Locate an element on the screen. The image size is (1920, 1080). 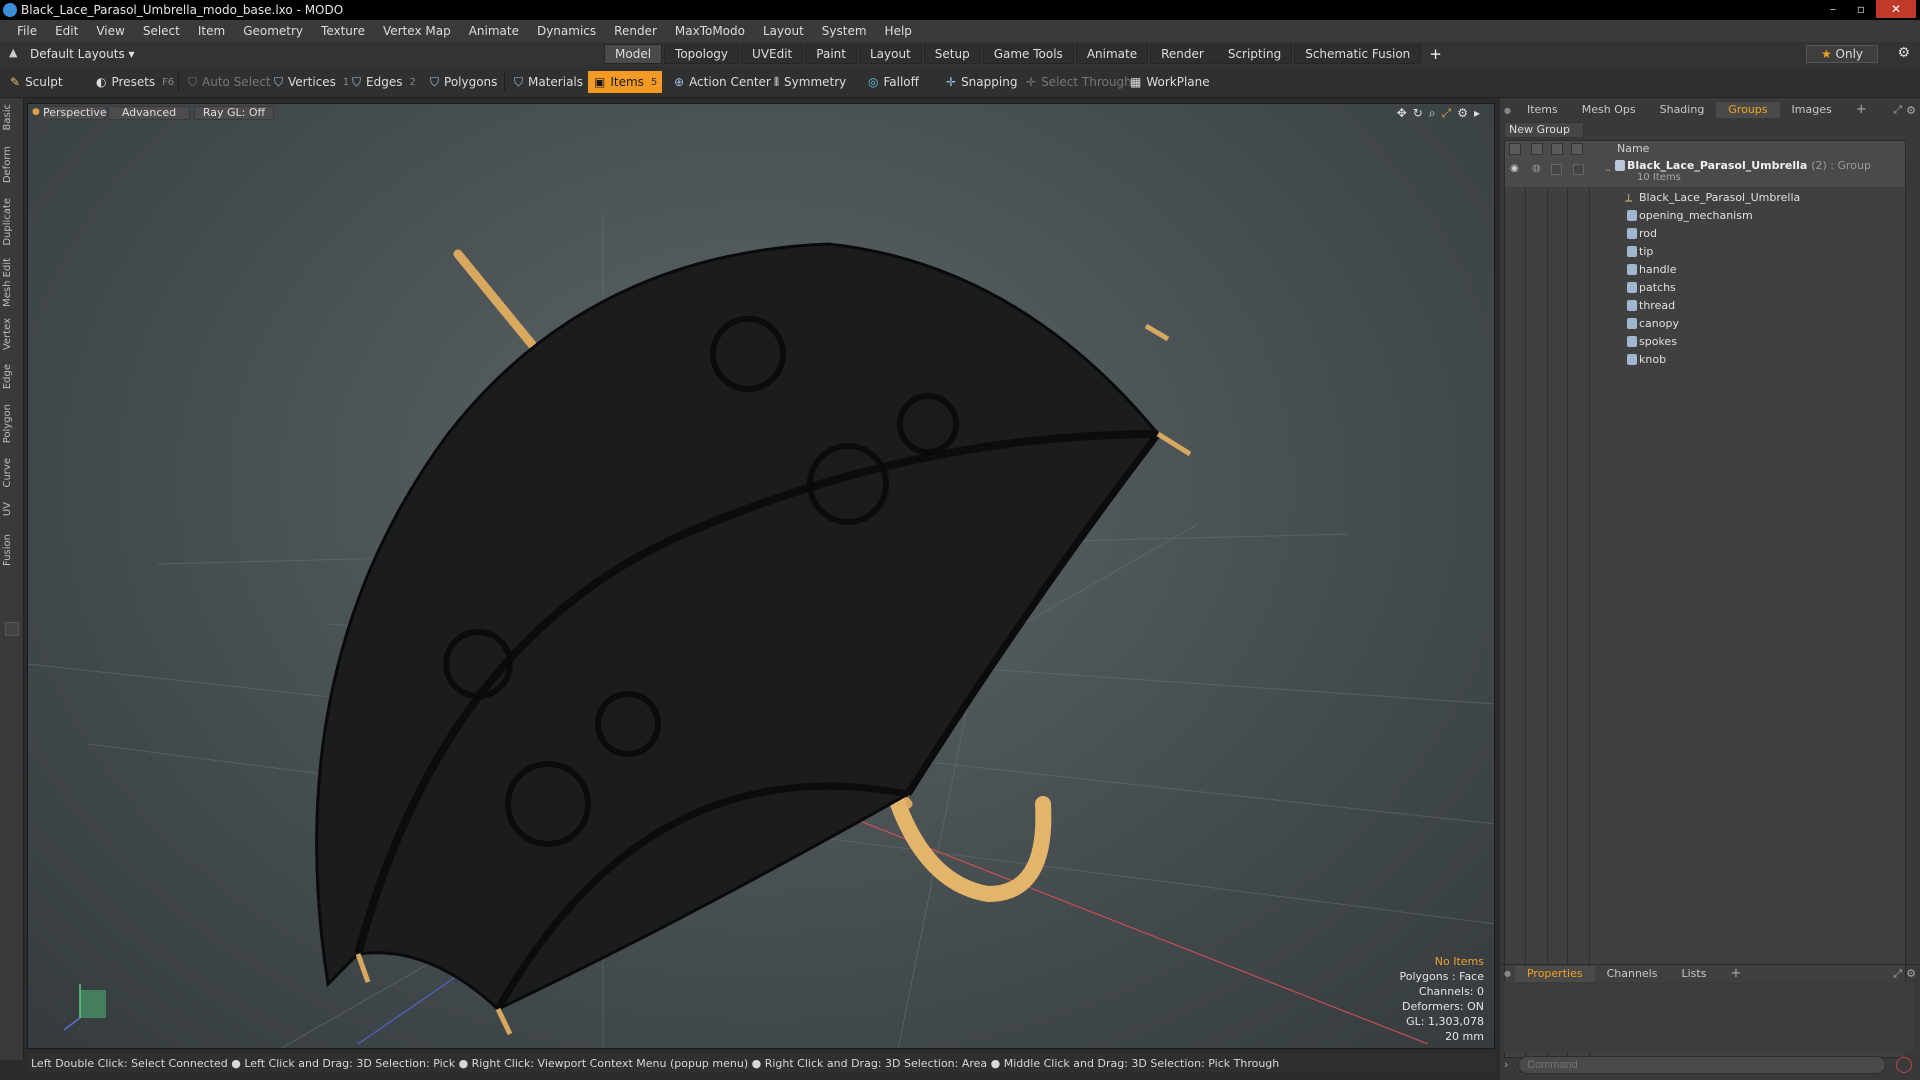
menu-render: Render is located at coordinates (635, 31).